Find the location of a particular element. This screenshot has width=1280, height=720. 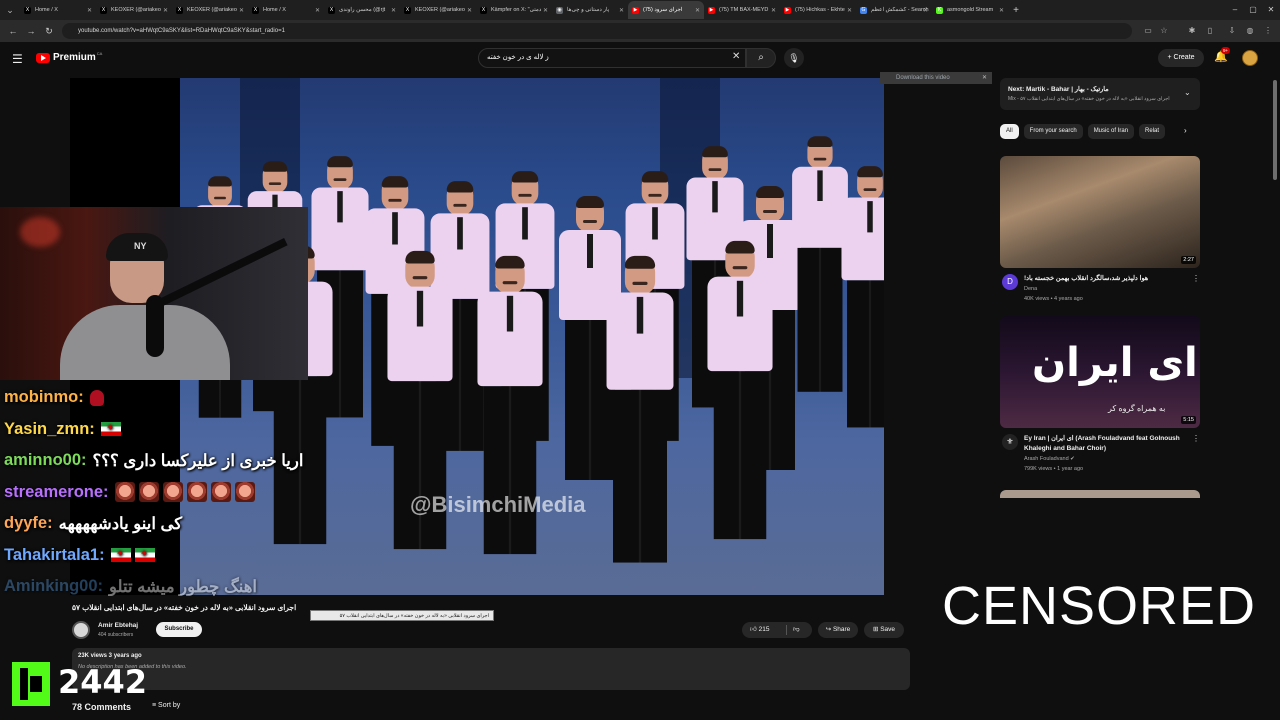

browser-tab: X Kämpfer on X: "دمتی ✕ is located at coordinates (514, 10).